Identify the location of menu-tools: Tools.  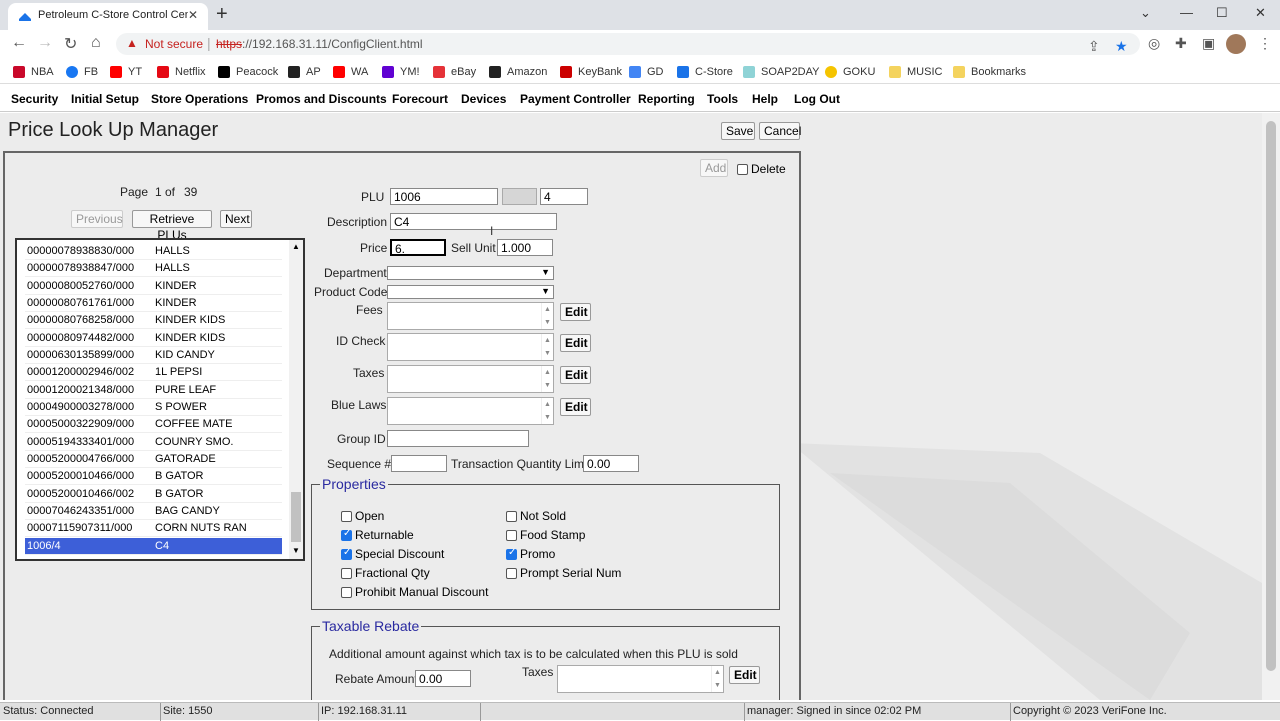
(722, 99).